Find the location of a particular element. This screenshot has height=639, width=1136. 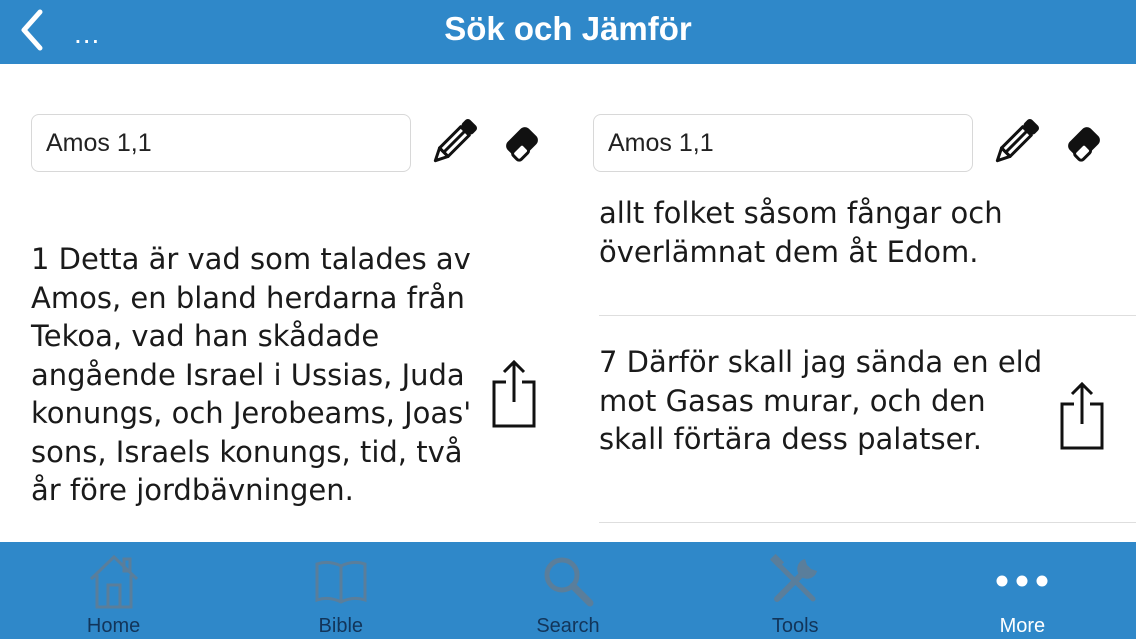

search-icon is located at coordinates (568, 581).